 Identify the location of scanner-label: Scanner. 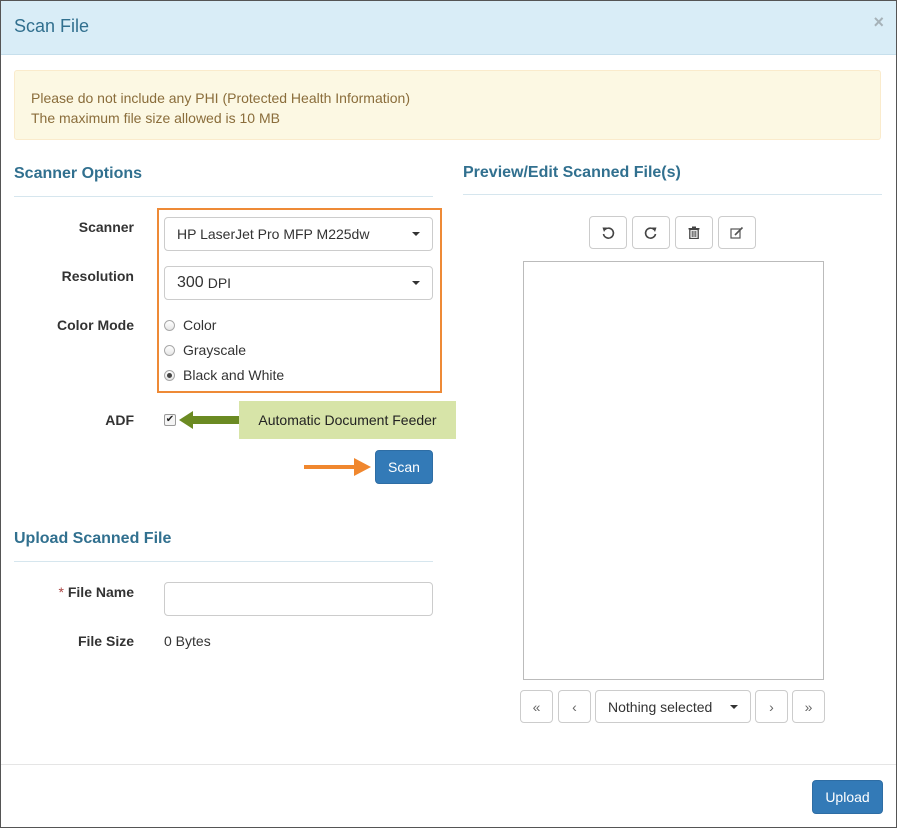
(106, 227).